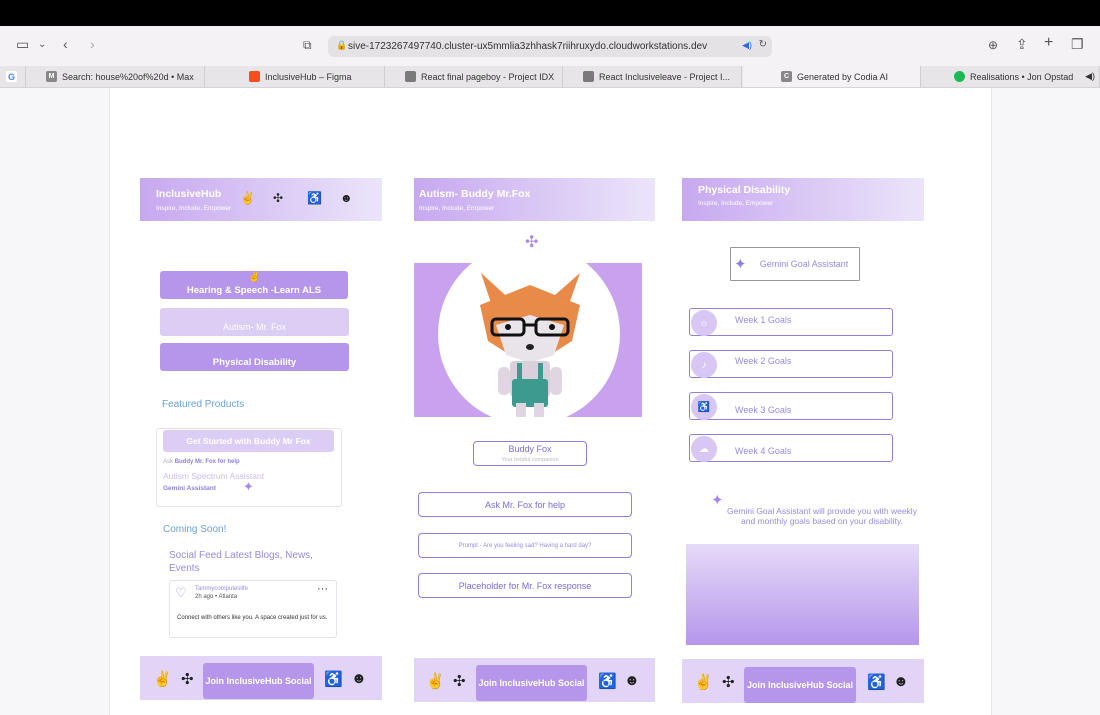  What do you see at coordinates (308, 76) in the screenshot?
I see `tab-label: InclusiveHub – Figma` at bounding box center [308, 76].